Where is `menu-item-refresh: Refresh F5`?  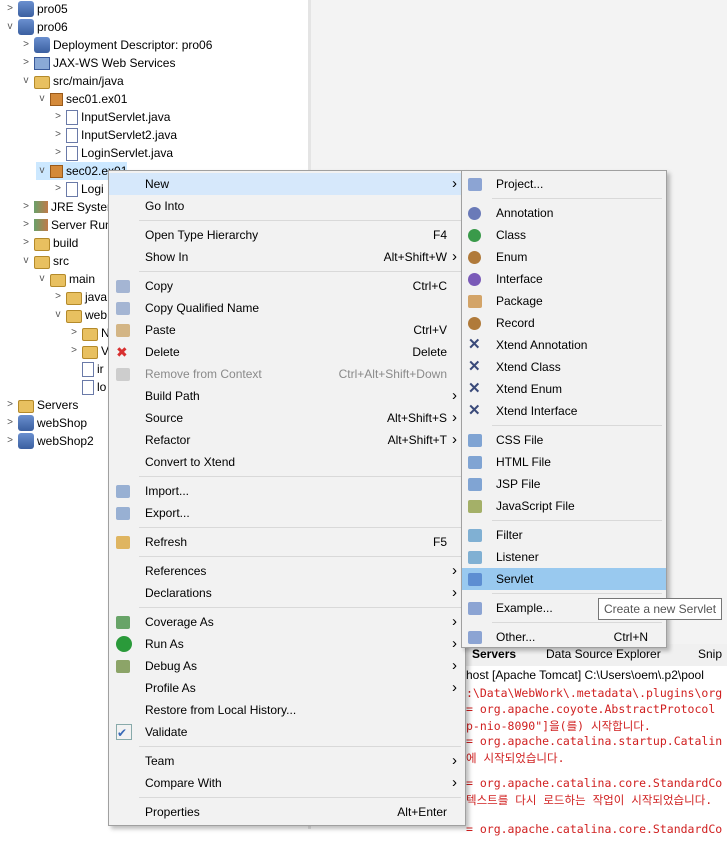 menu-item-refresh: Refresh F5 is located at coordinates (287, 542).